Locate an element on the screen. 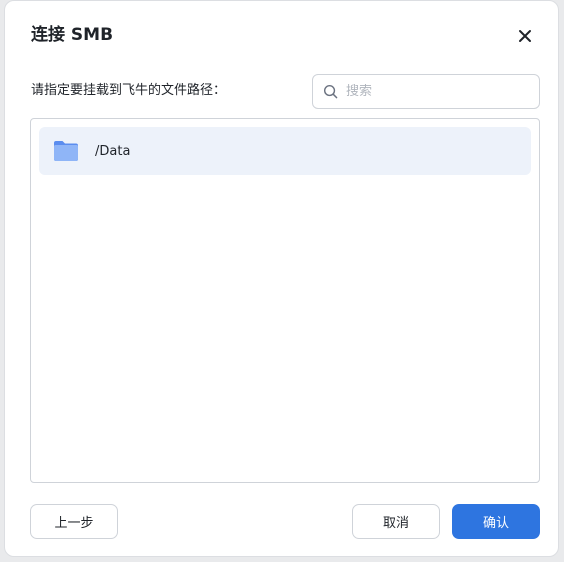 The image size is (564, 562). previous-step-button: 上一步 is located at coordinates (74, 521).